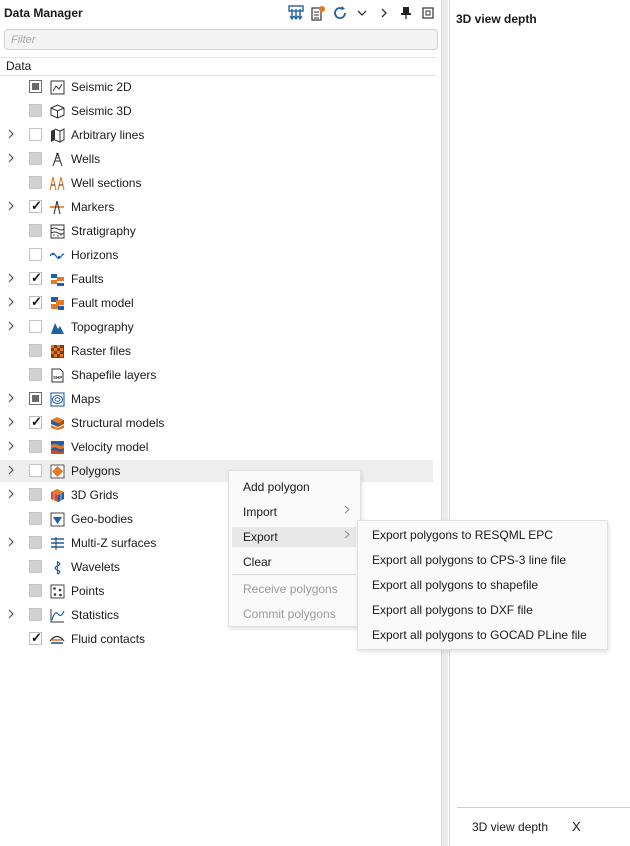 The height and width of the screenshot is (846, 630). I want to click on tree-row: Wells, so click(216, 159).